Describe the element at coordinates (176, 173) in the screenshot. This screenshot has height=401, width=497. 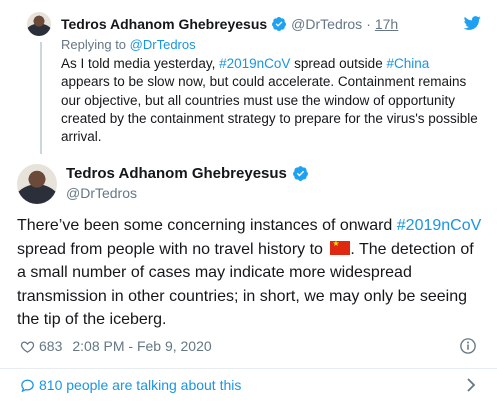
I see `main-author-name: Tedros Adhanom Ghebreyesus` at that location.